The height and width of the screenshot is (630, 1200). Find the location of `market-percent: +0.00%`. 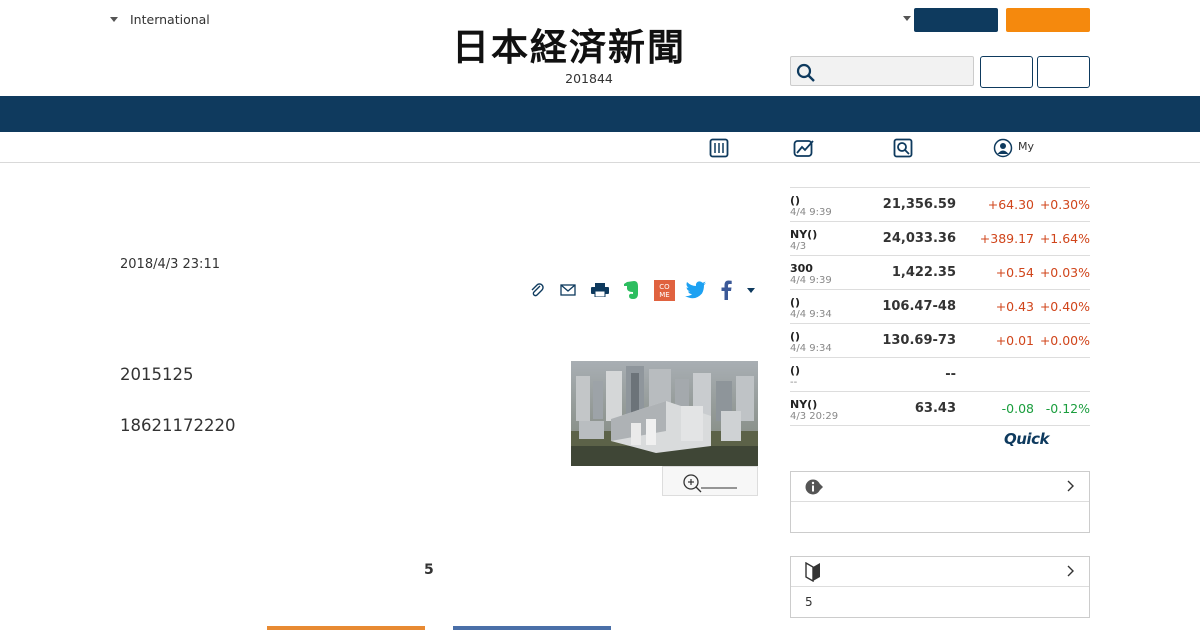

market-percent: +0.00% is located at coordinates (1064, 340).